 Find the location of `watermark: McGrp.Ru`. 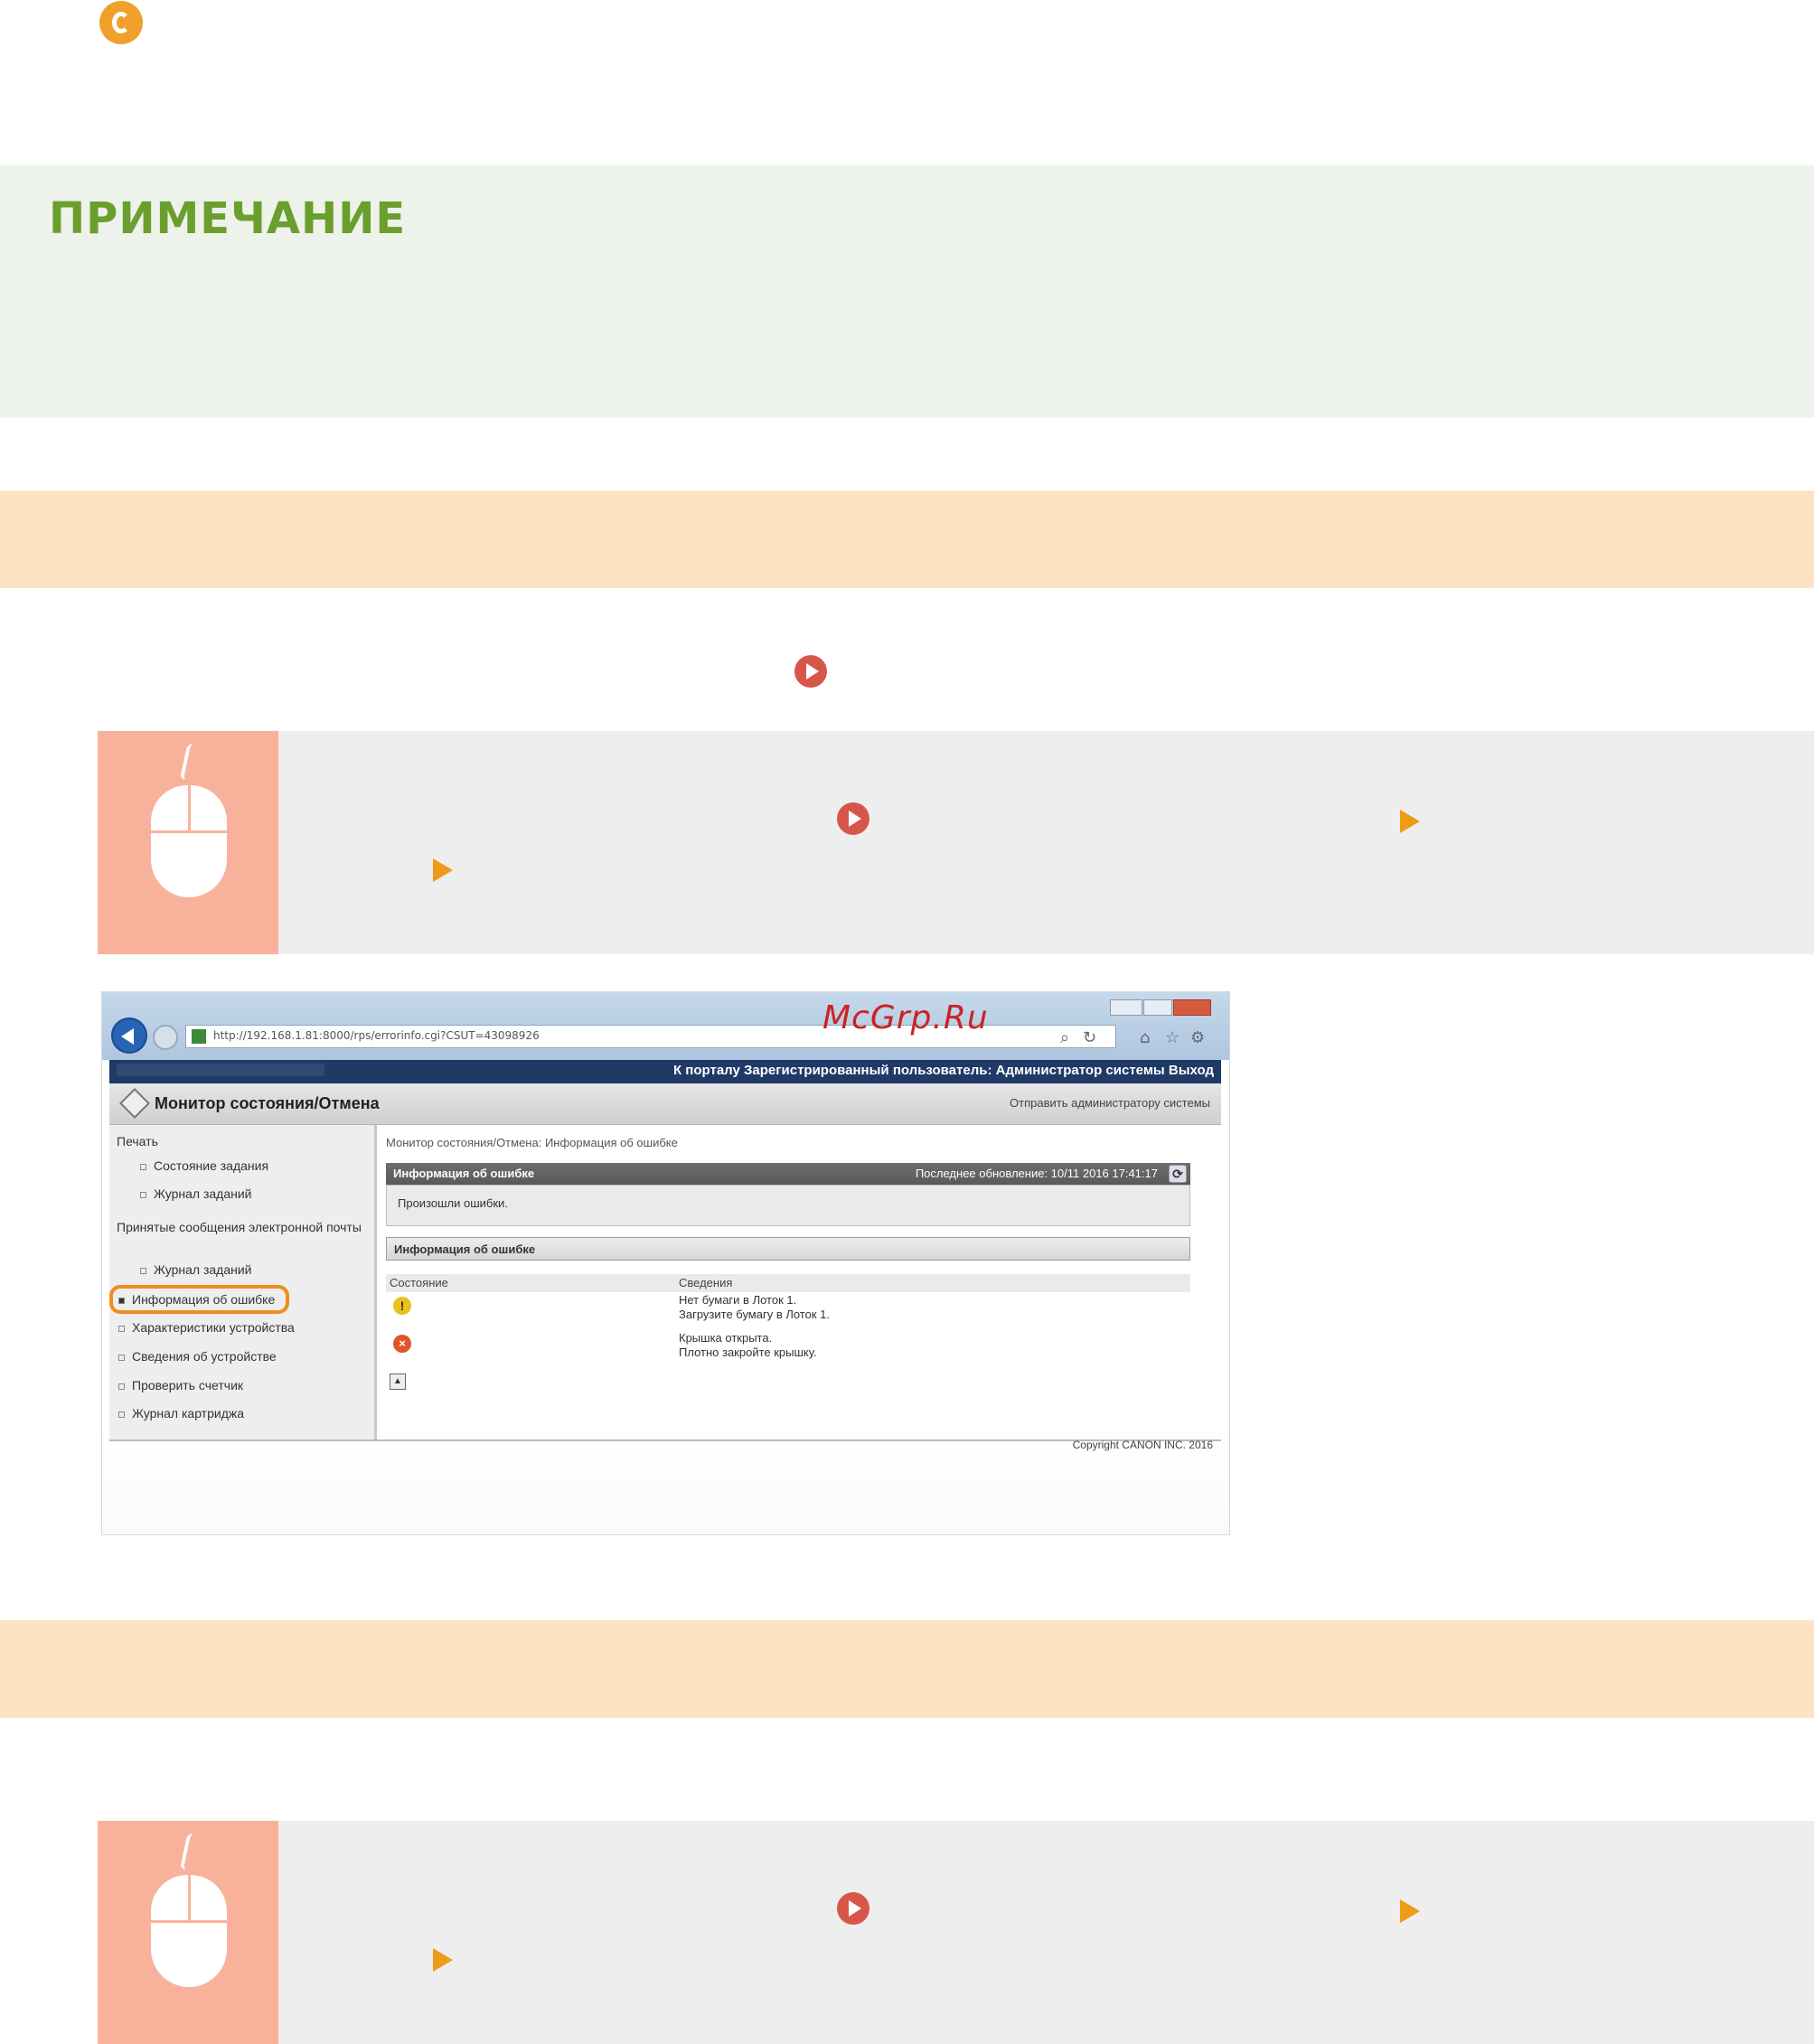

watermark: McGrp.Ru is located at coordinates (905, 1018).